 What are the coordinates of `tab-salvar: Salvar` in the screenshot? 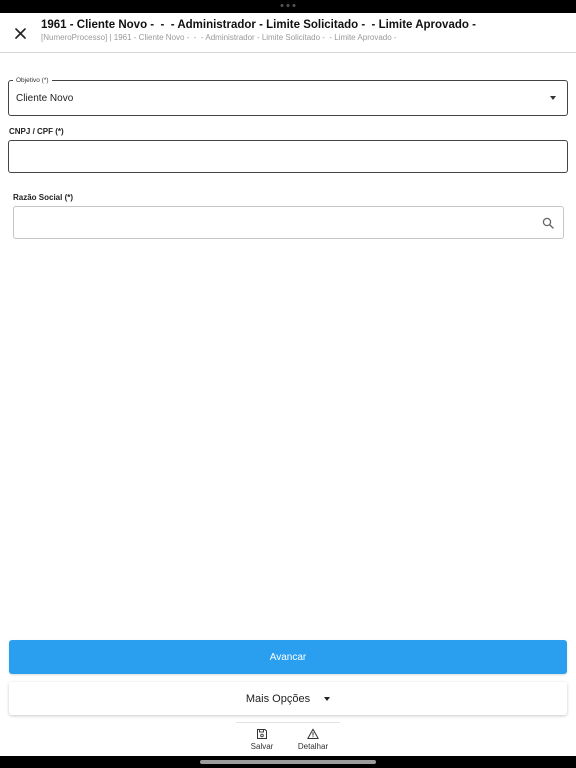 It's located at (262, 739).